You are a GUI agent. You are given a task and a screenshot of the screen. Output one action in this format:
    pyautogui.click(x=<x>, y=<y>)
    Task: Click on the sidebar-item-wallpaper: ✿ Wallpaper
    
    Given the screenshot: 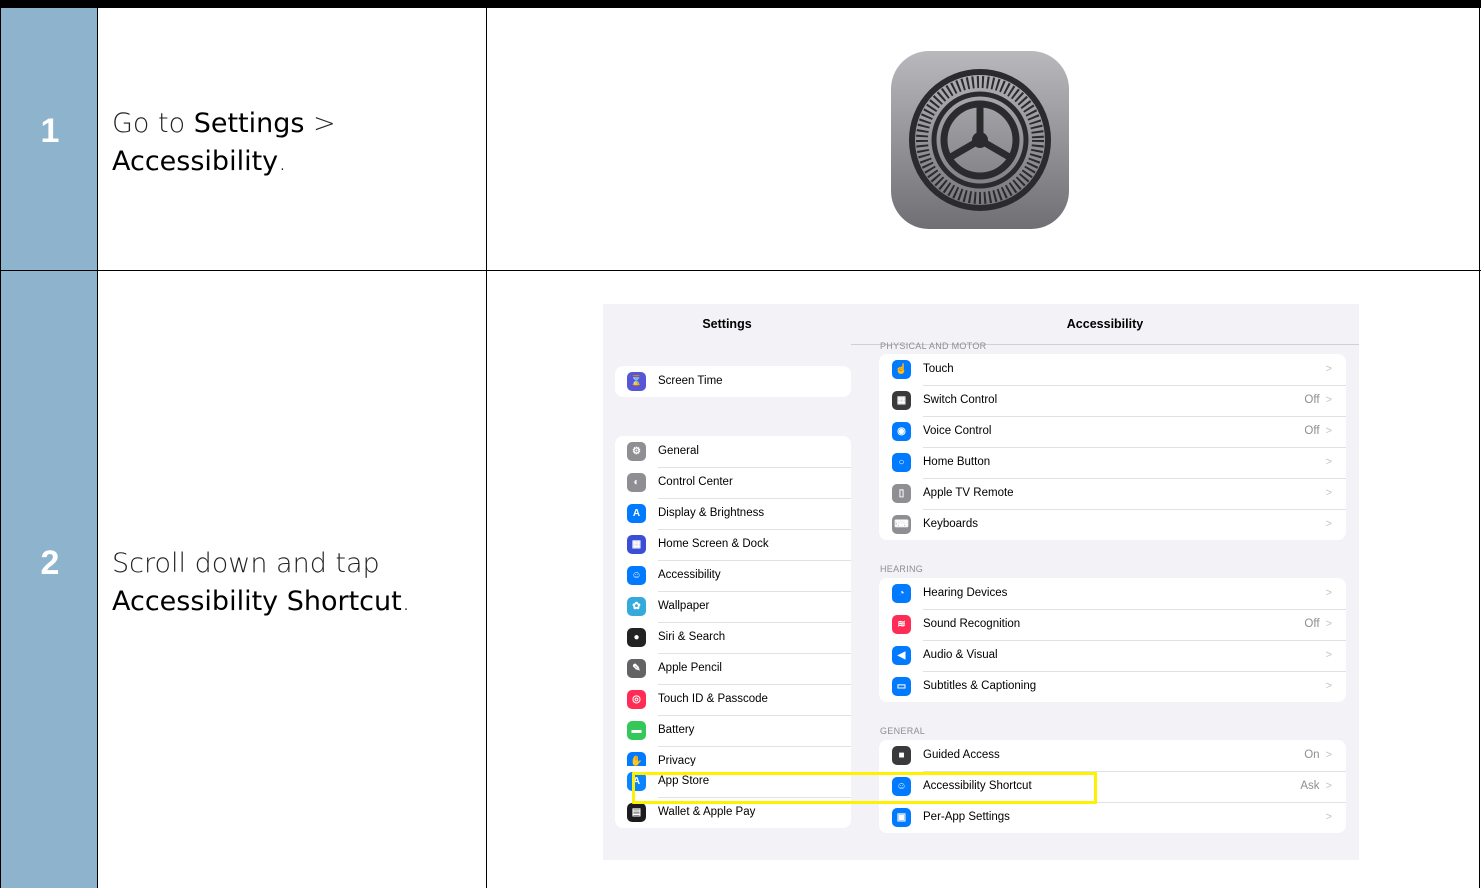 What is the action you would take?
    pyautogui.click(x=733, y=607)
    